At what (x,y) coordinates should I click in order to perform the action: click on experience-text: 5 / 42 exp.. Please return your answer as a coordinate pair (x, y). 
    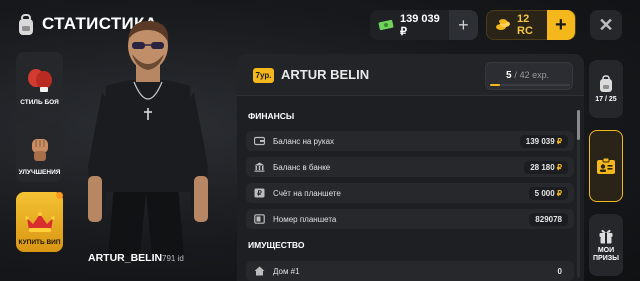
    Looking at the image, I should click on (527, 75).